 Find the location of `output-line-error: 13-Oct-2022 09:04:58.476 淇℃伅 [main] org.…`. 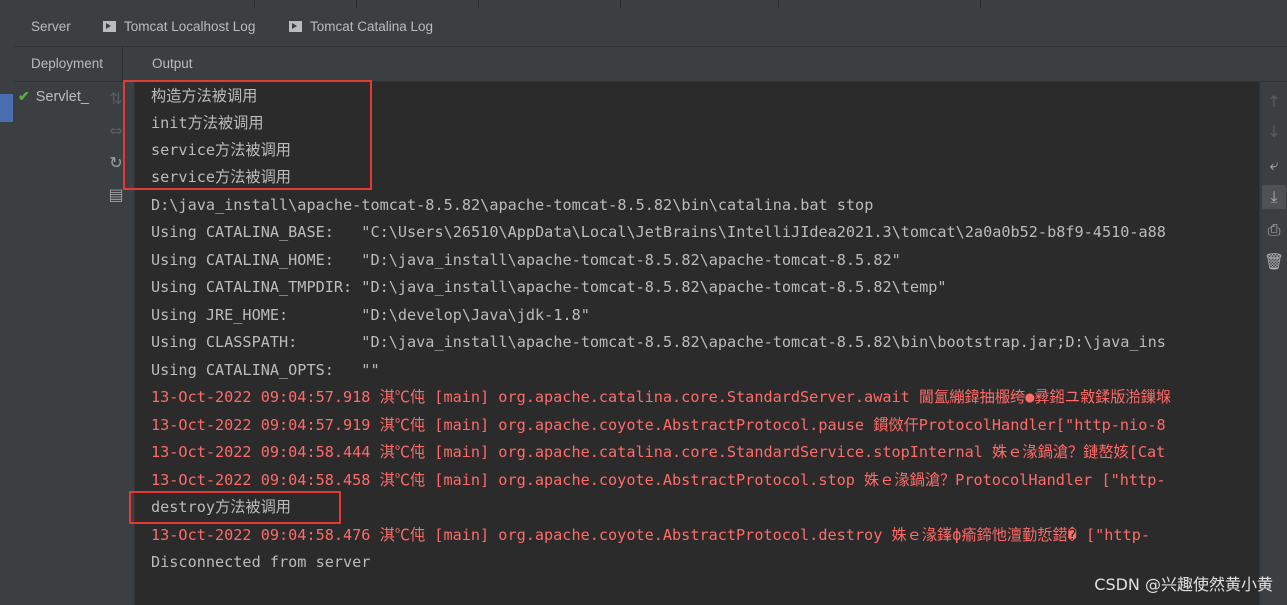

output-line-error: 13-Oct-2022 09:04:58.476 淇℃伅 [main] org.… is located at coordinates (650, 535).